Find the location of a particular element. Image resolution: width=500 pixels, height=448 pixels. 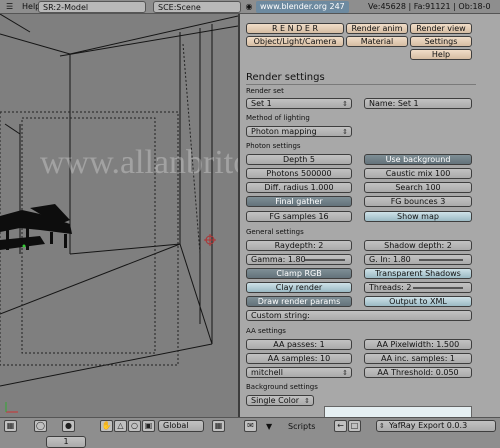

render-set-dropdown: Set 1 ⇕ is located at coordinates (299, 103).